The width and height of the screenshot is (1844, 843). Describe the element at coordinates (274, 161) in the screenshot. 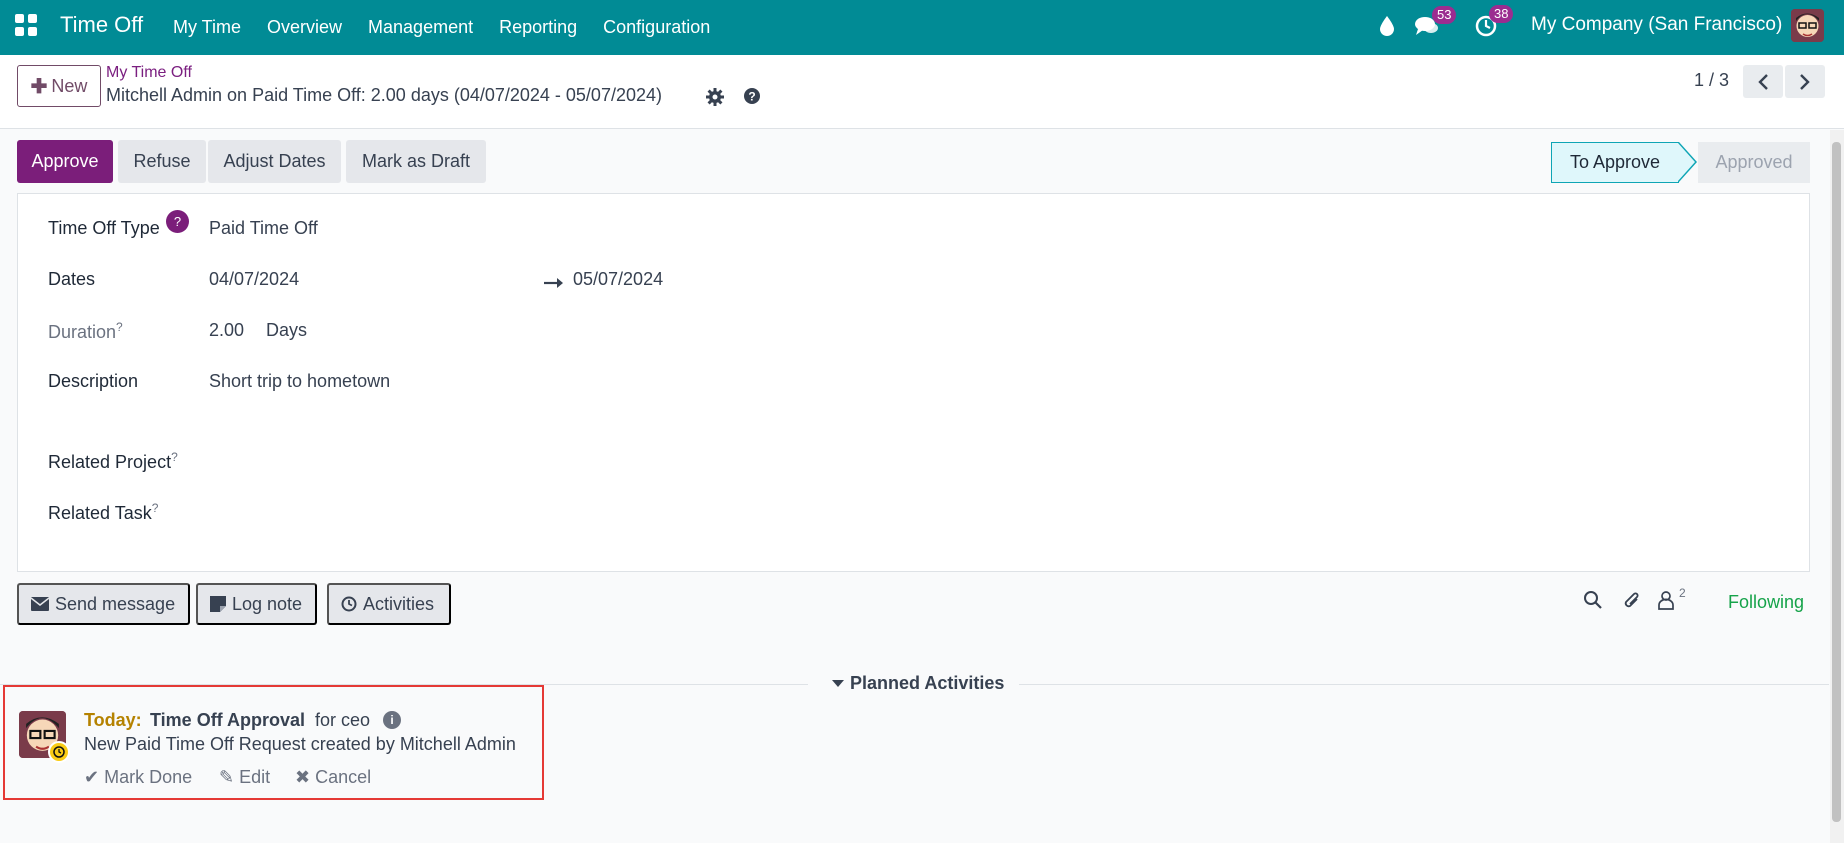

I see `adjust-dates-button: Adjust Dates` at that location.